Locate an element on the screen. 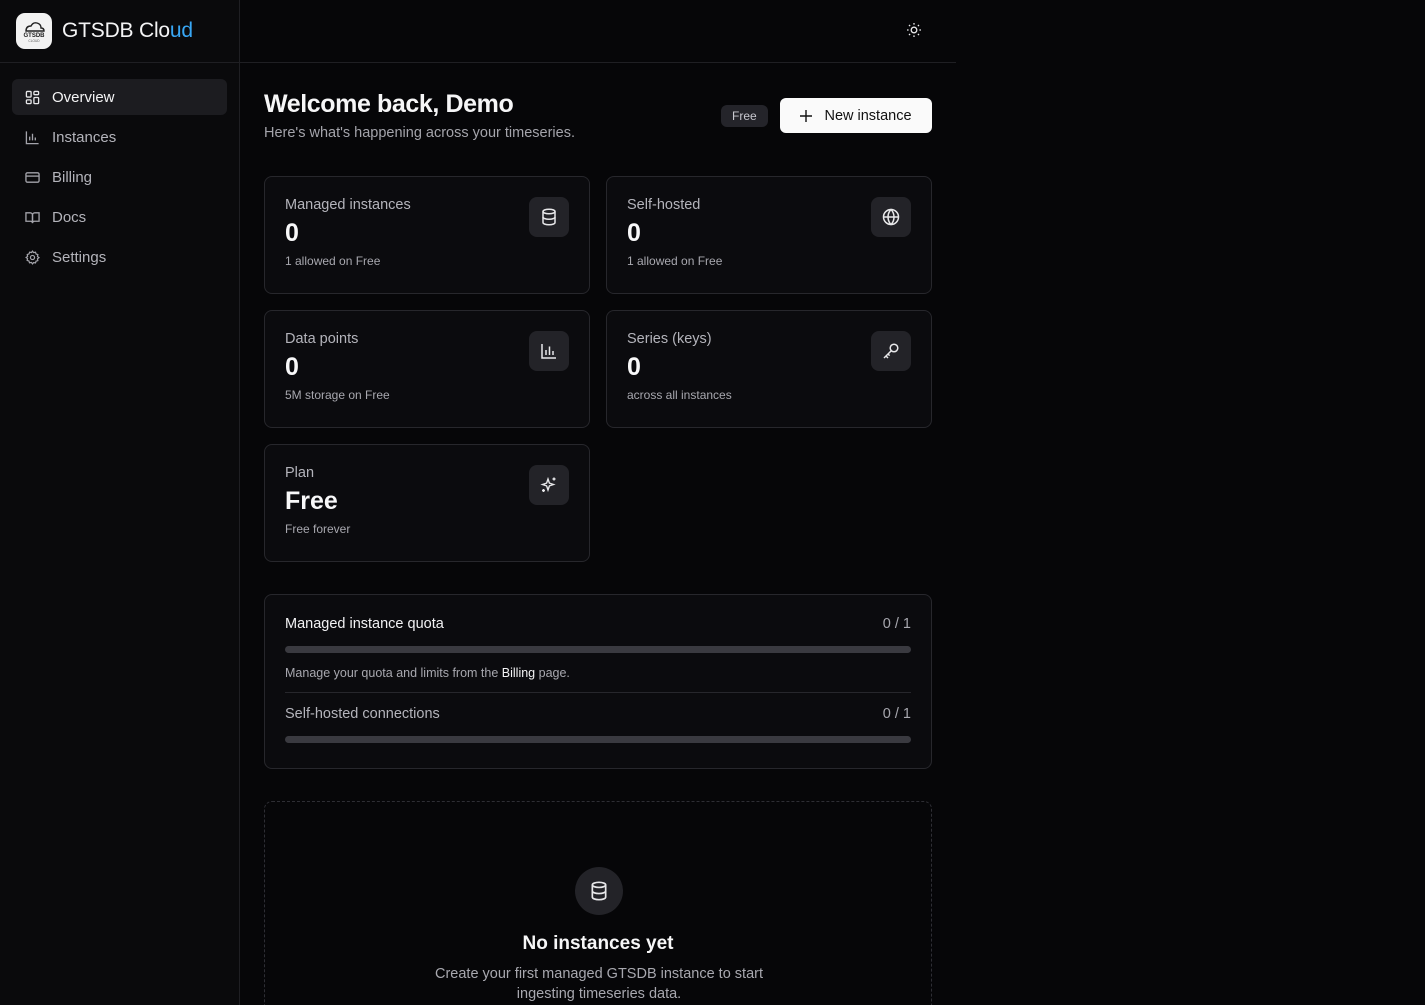 Image resolution: width=1425 pixels, height=1005 pixels. logo-subtext: CLOUD is located at coordinates (34, 41).